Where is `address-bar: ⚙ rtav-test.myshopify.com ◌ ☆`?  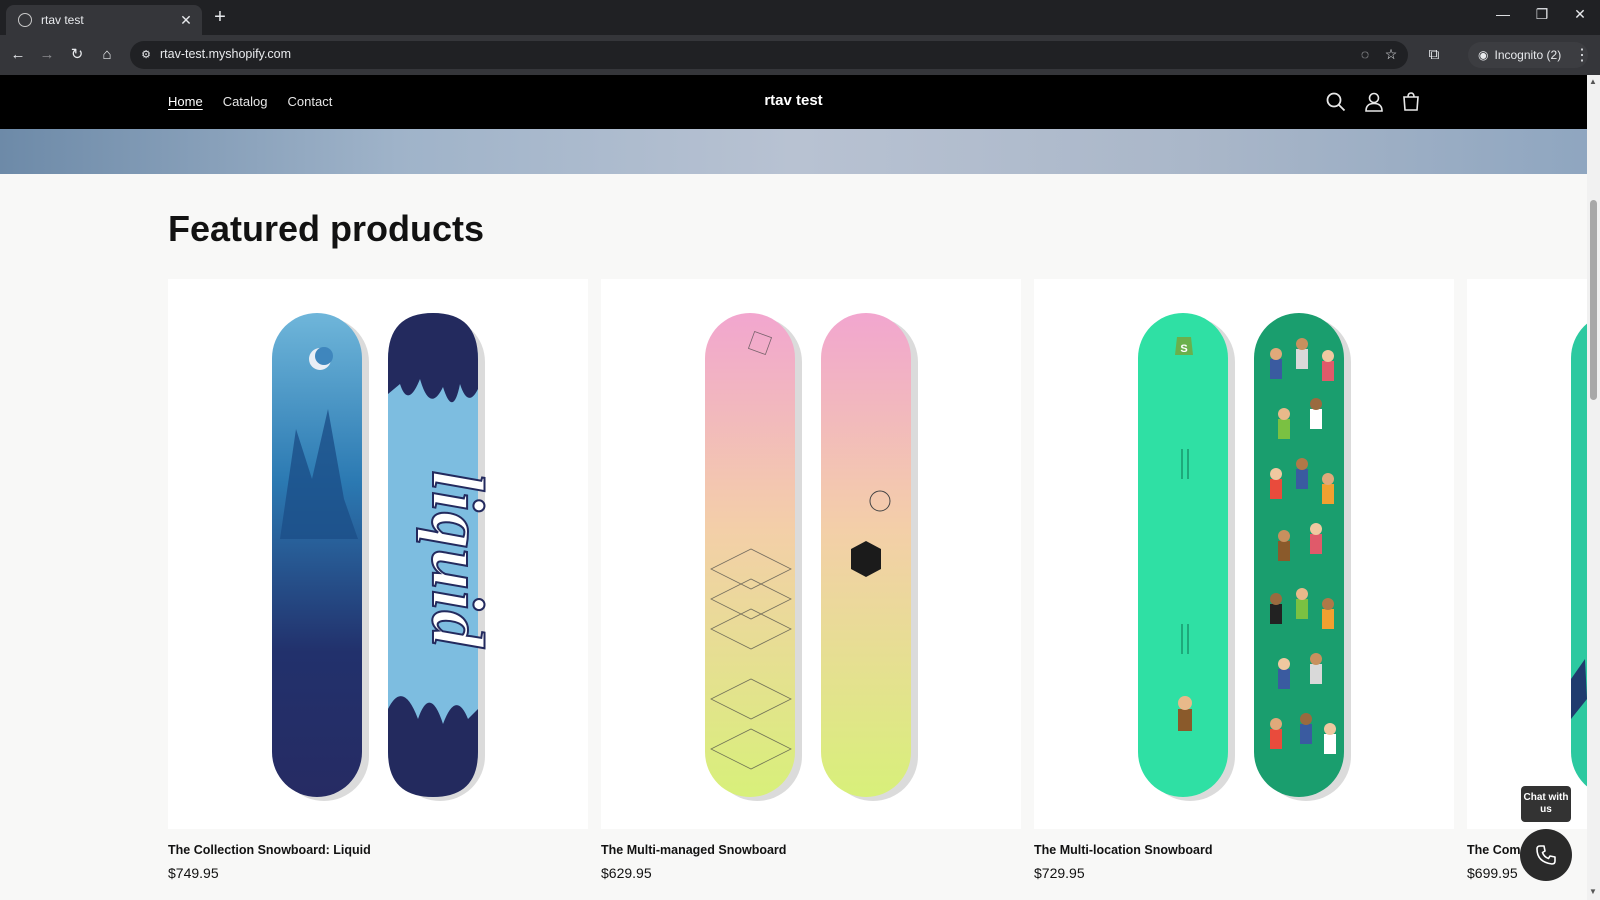 address-bar: ⚙ rtav-test.myshopify.com ◌ ☆ is located at coordinates (769, 55).